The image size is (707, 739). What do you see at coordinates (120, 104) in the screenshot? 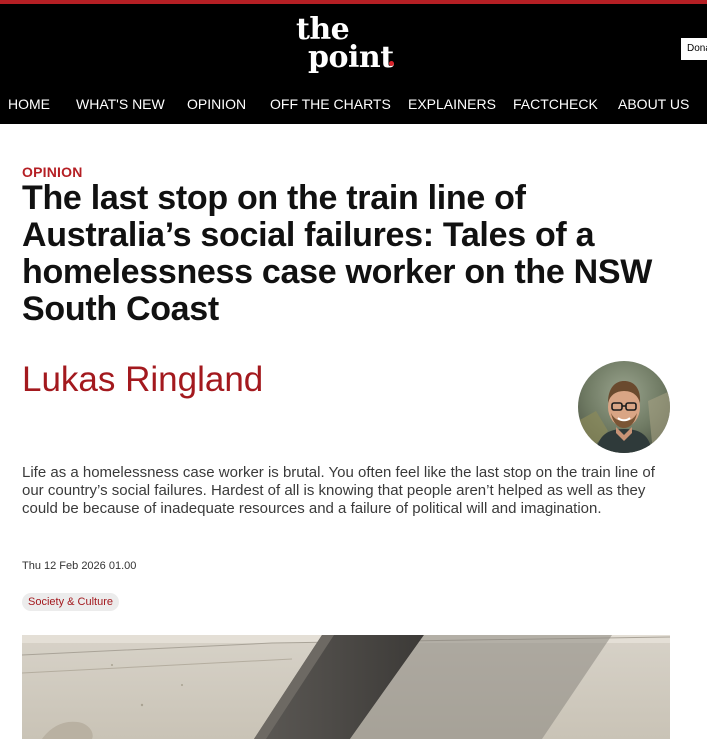
I see `nav-item-whats-new: WHAT'S NEW` at bounding box center [120, 104].